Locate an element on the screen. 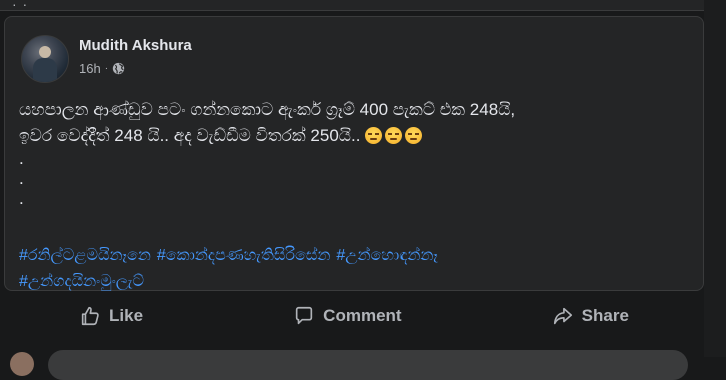 The width and height of the screenshot is (726, 380). like-button: Like is located at coordinates (111, 316).